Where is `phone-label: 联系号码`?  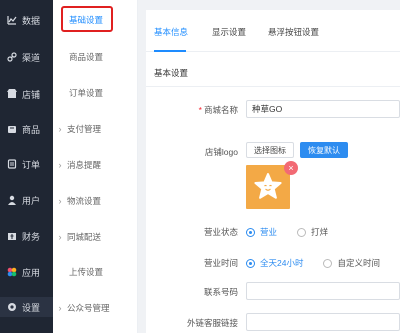
phone-label: 联系号码 is located at coordinates (220, 292).